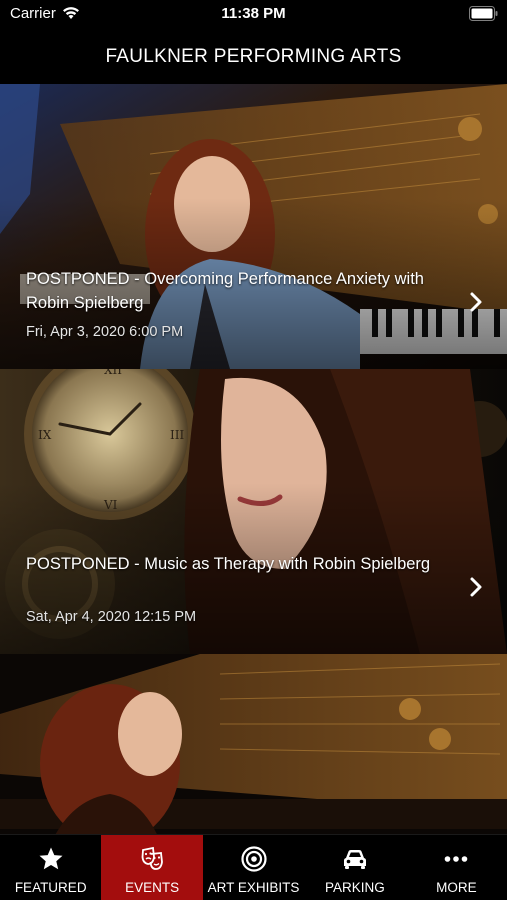  What do you see at coordinates (355, 887) in the screenshot?
I see `tab-label: PARKING` at bounding box center [355, 887].